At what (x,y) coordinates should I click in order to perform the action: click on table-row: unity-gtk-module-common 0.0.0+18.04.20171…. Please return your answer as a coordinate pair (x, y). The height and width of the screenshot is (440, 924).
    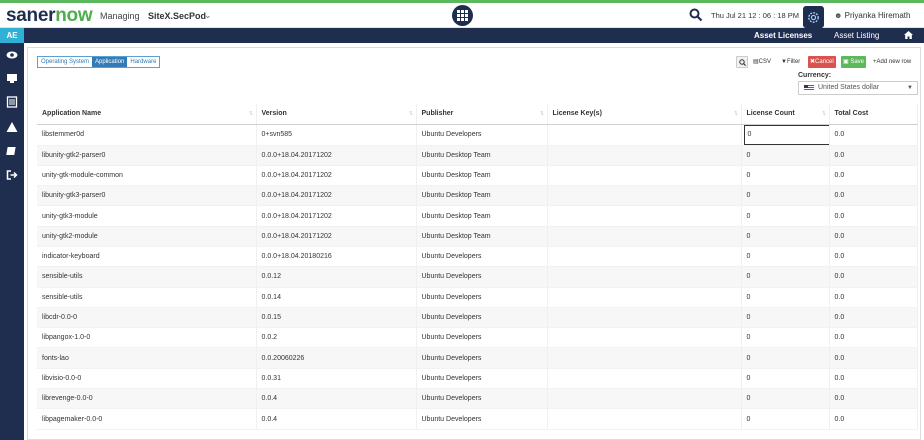
    Looking at the image, I should click on (477, 176).